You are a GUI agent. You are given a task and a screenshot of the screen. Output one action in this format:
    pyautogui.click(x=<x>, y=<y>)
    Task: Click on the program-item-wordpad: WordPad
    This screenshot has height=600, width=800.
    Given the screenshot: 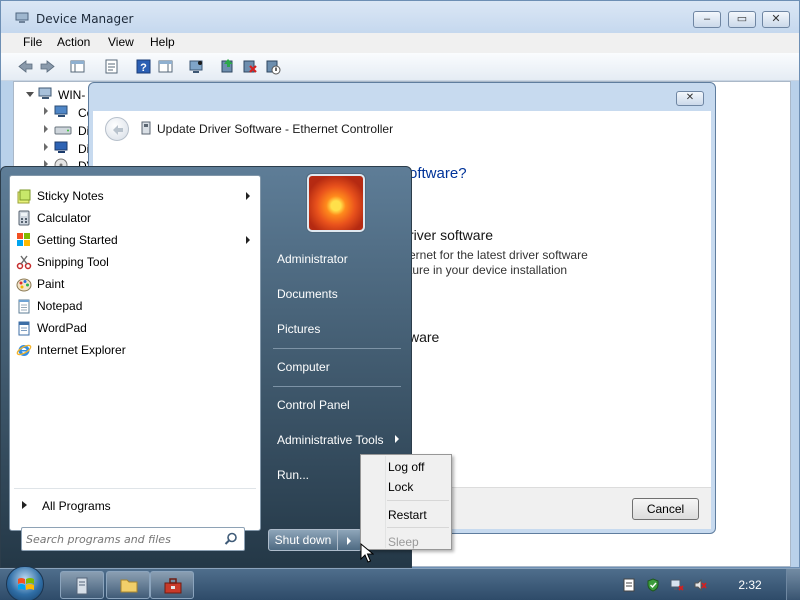 What is the action you would take?
    pyautogui.click(x=136, y=328)
    